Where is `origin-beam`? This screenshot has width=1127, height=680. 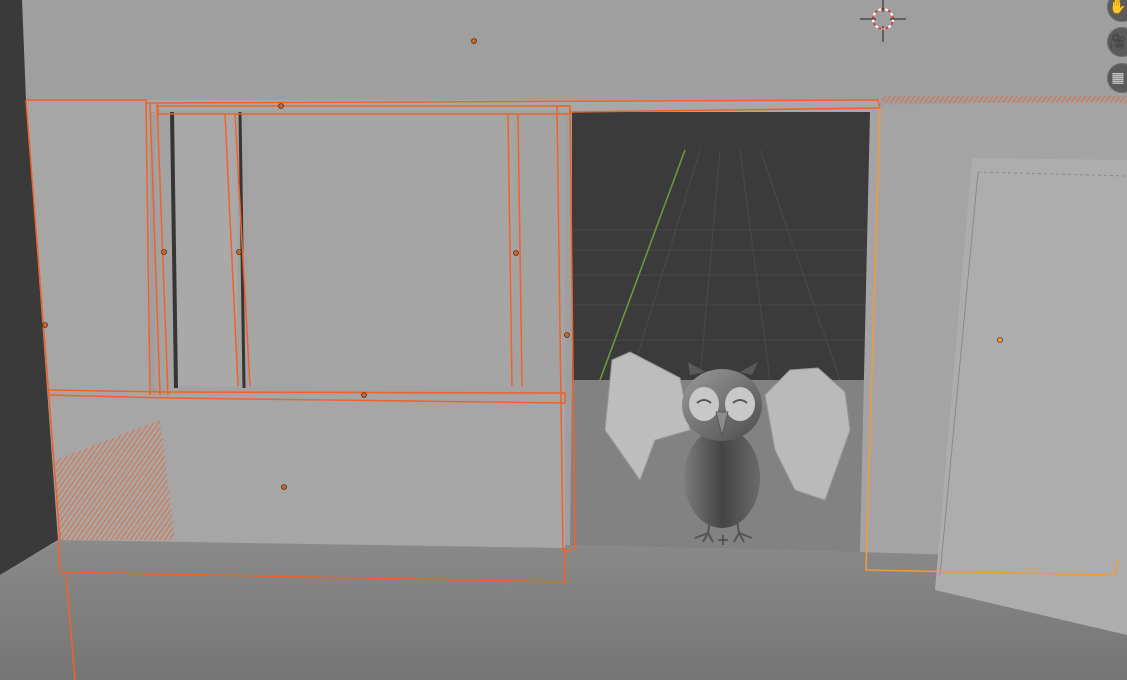
origin-beam is located at coordinates (281, 106).